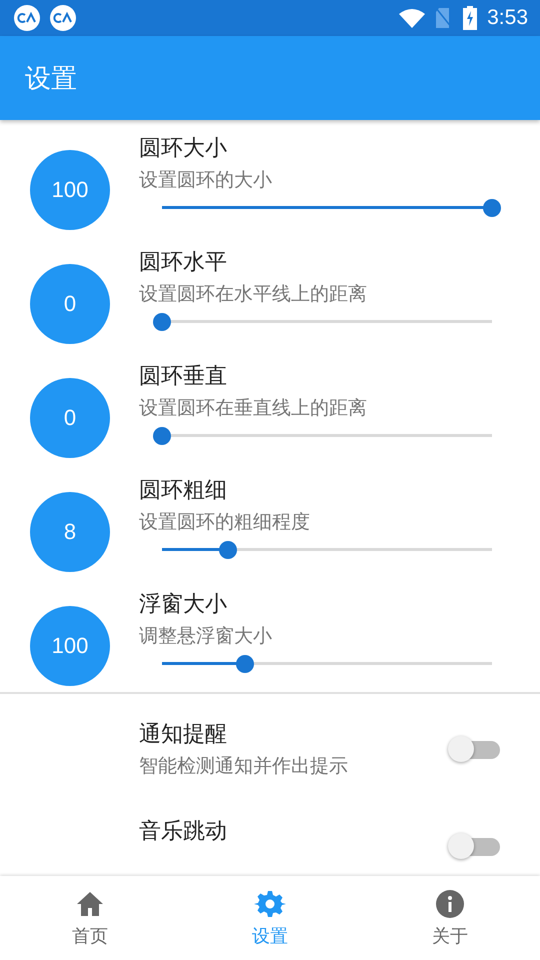 The height and width of the screenshot is (960, 540). Describe the element at coordinates (183, 605) in the screenshot. I see `setting-title: 浮窗大小` at that location.